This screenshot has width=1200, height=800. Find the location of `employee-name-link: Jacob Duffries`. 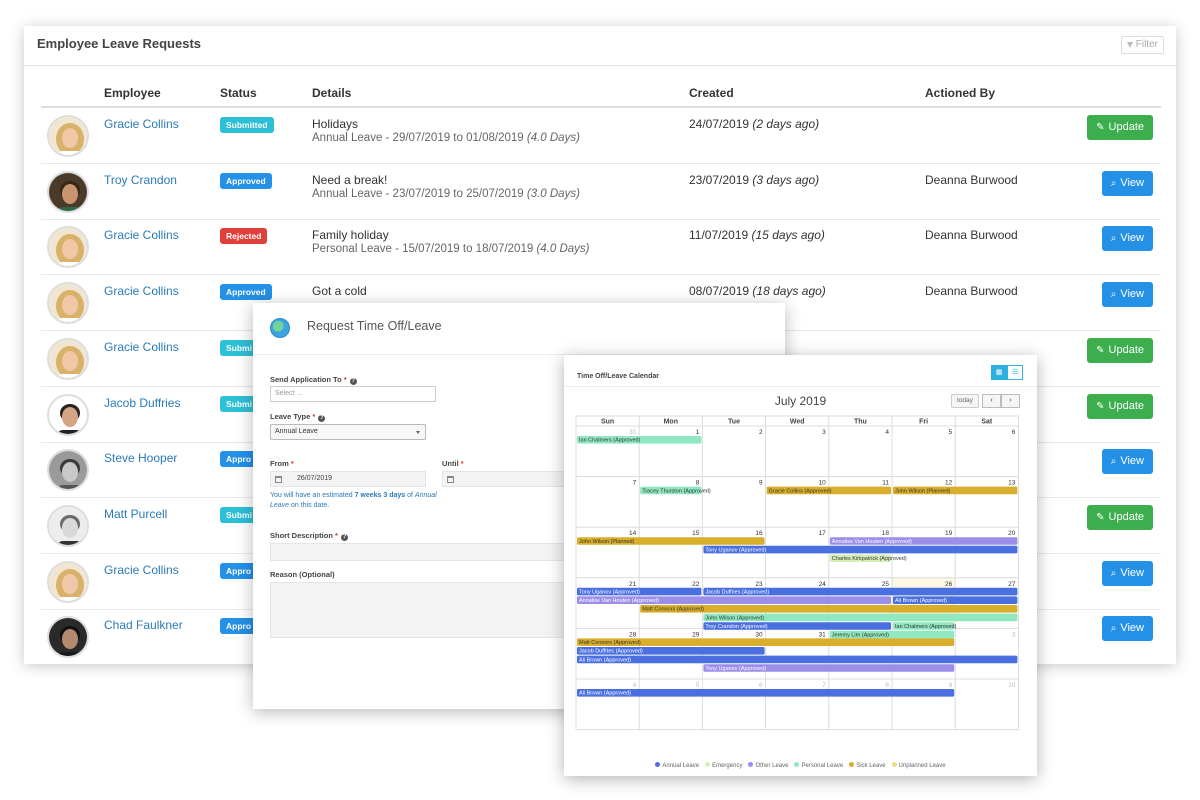

employee-name-link: Jacob Duffries is located at coordinates (142, 403).